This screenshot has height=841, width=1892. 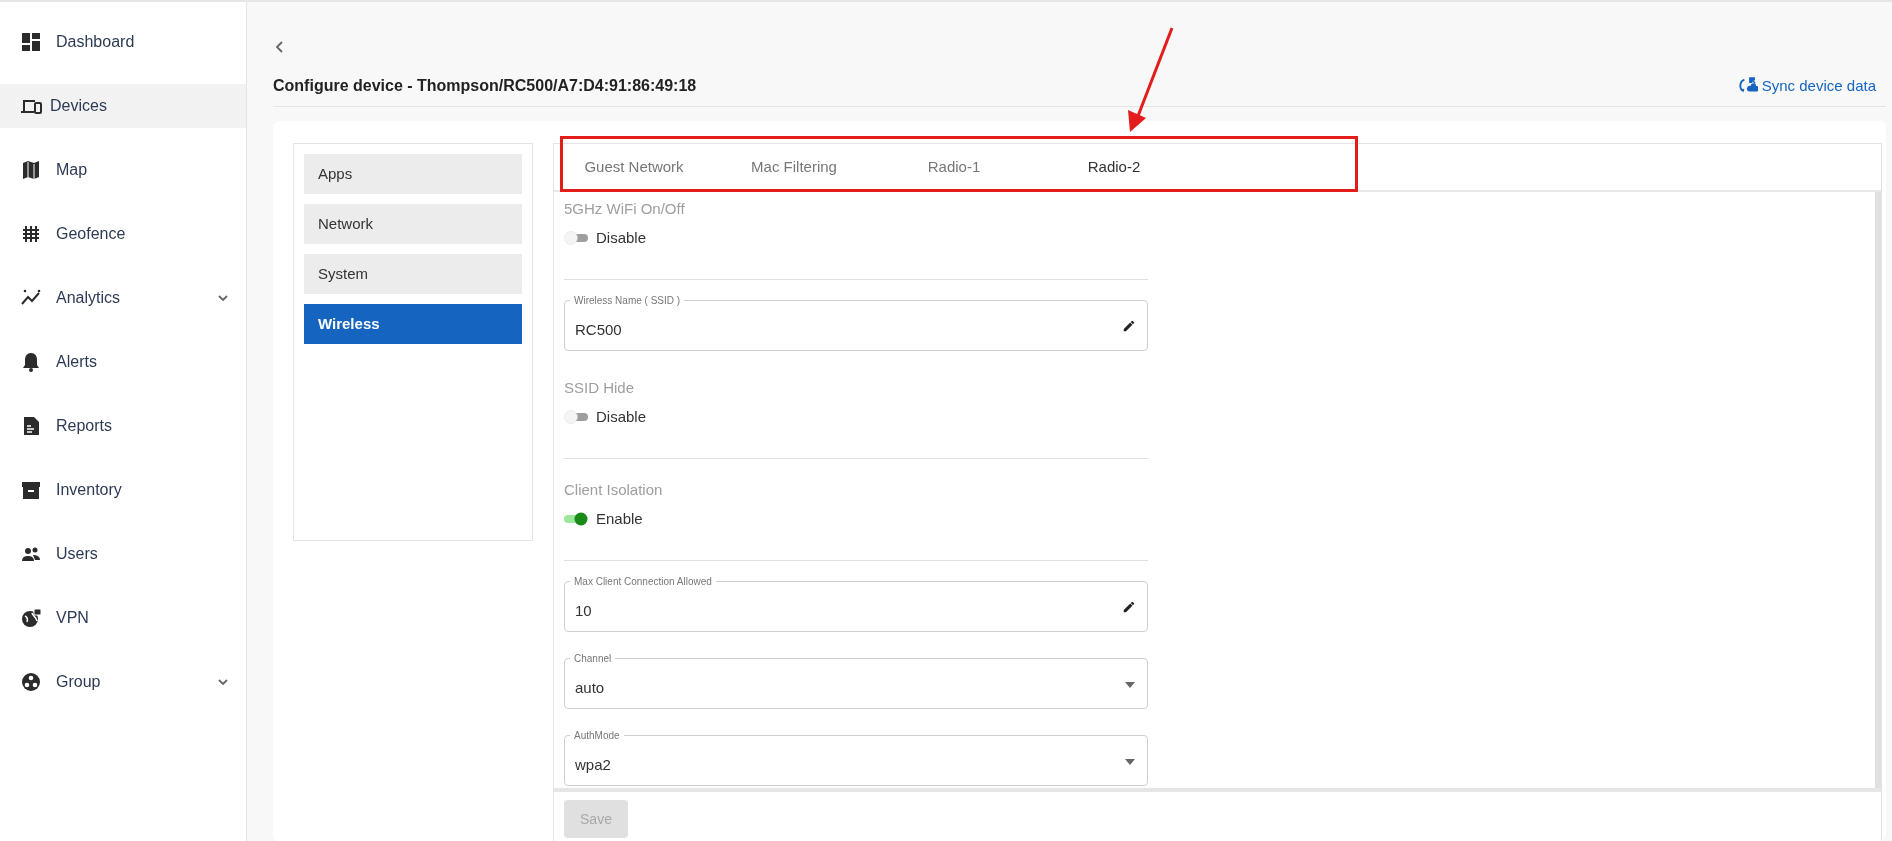 What do you see at coordinates (31, 42) in the screenshot?
I see `dashboard-icon` at bounding box center [31, 42].